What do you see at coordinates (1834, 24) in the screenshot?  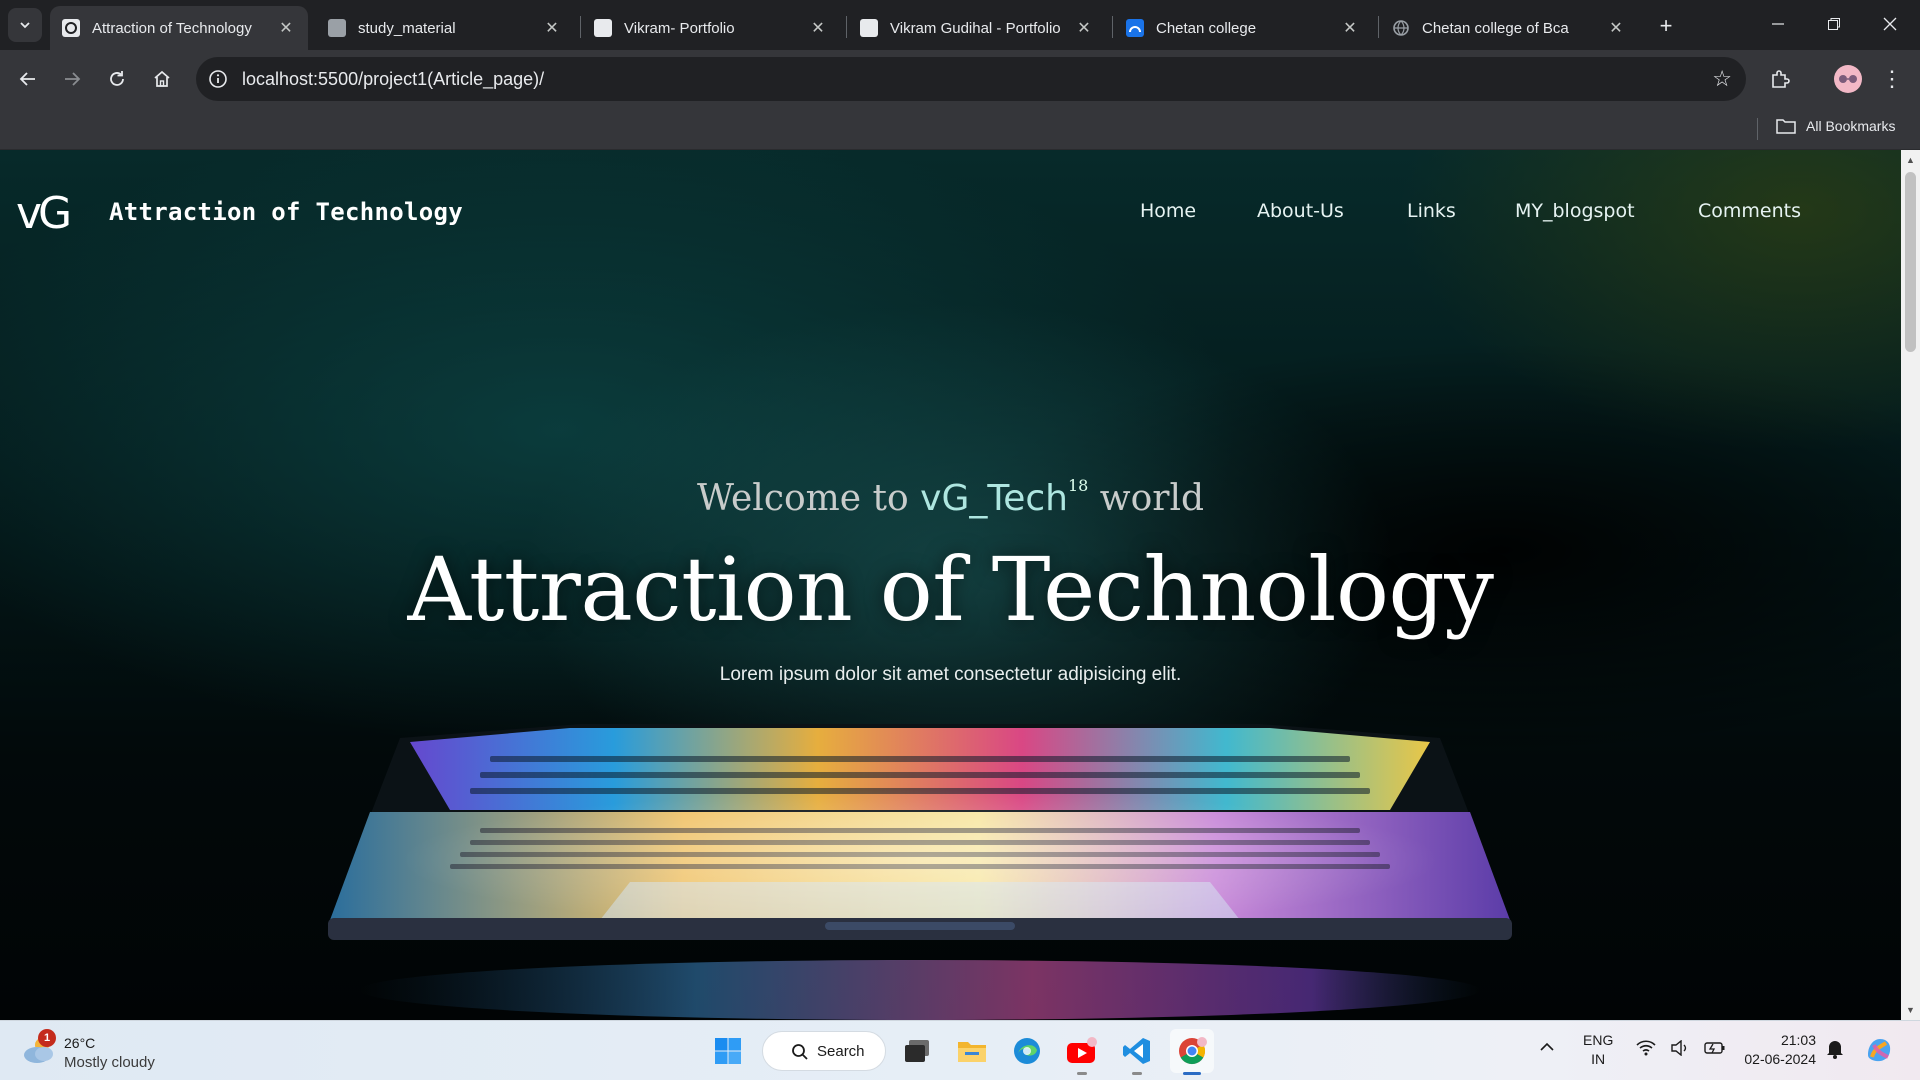 I see `restore-button` at bounding box center [1834, 24].